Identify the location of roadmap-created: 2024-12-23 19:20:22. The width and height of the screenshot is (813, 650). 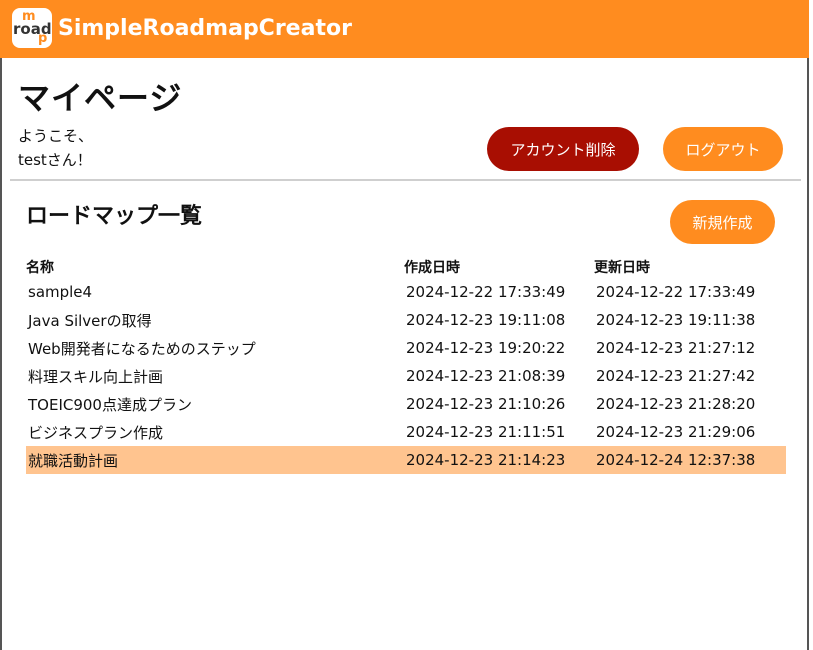
(486, 348).